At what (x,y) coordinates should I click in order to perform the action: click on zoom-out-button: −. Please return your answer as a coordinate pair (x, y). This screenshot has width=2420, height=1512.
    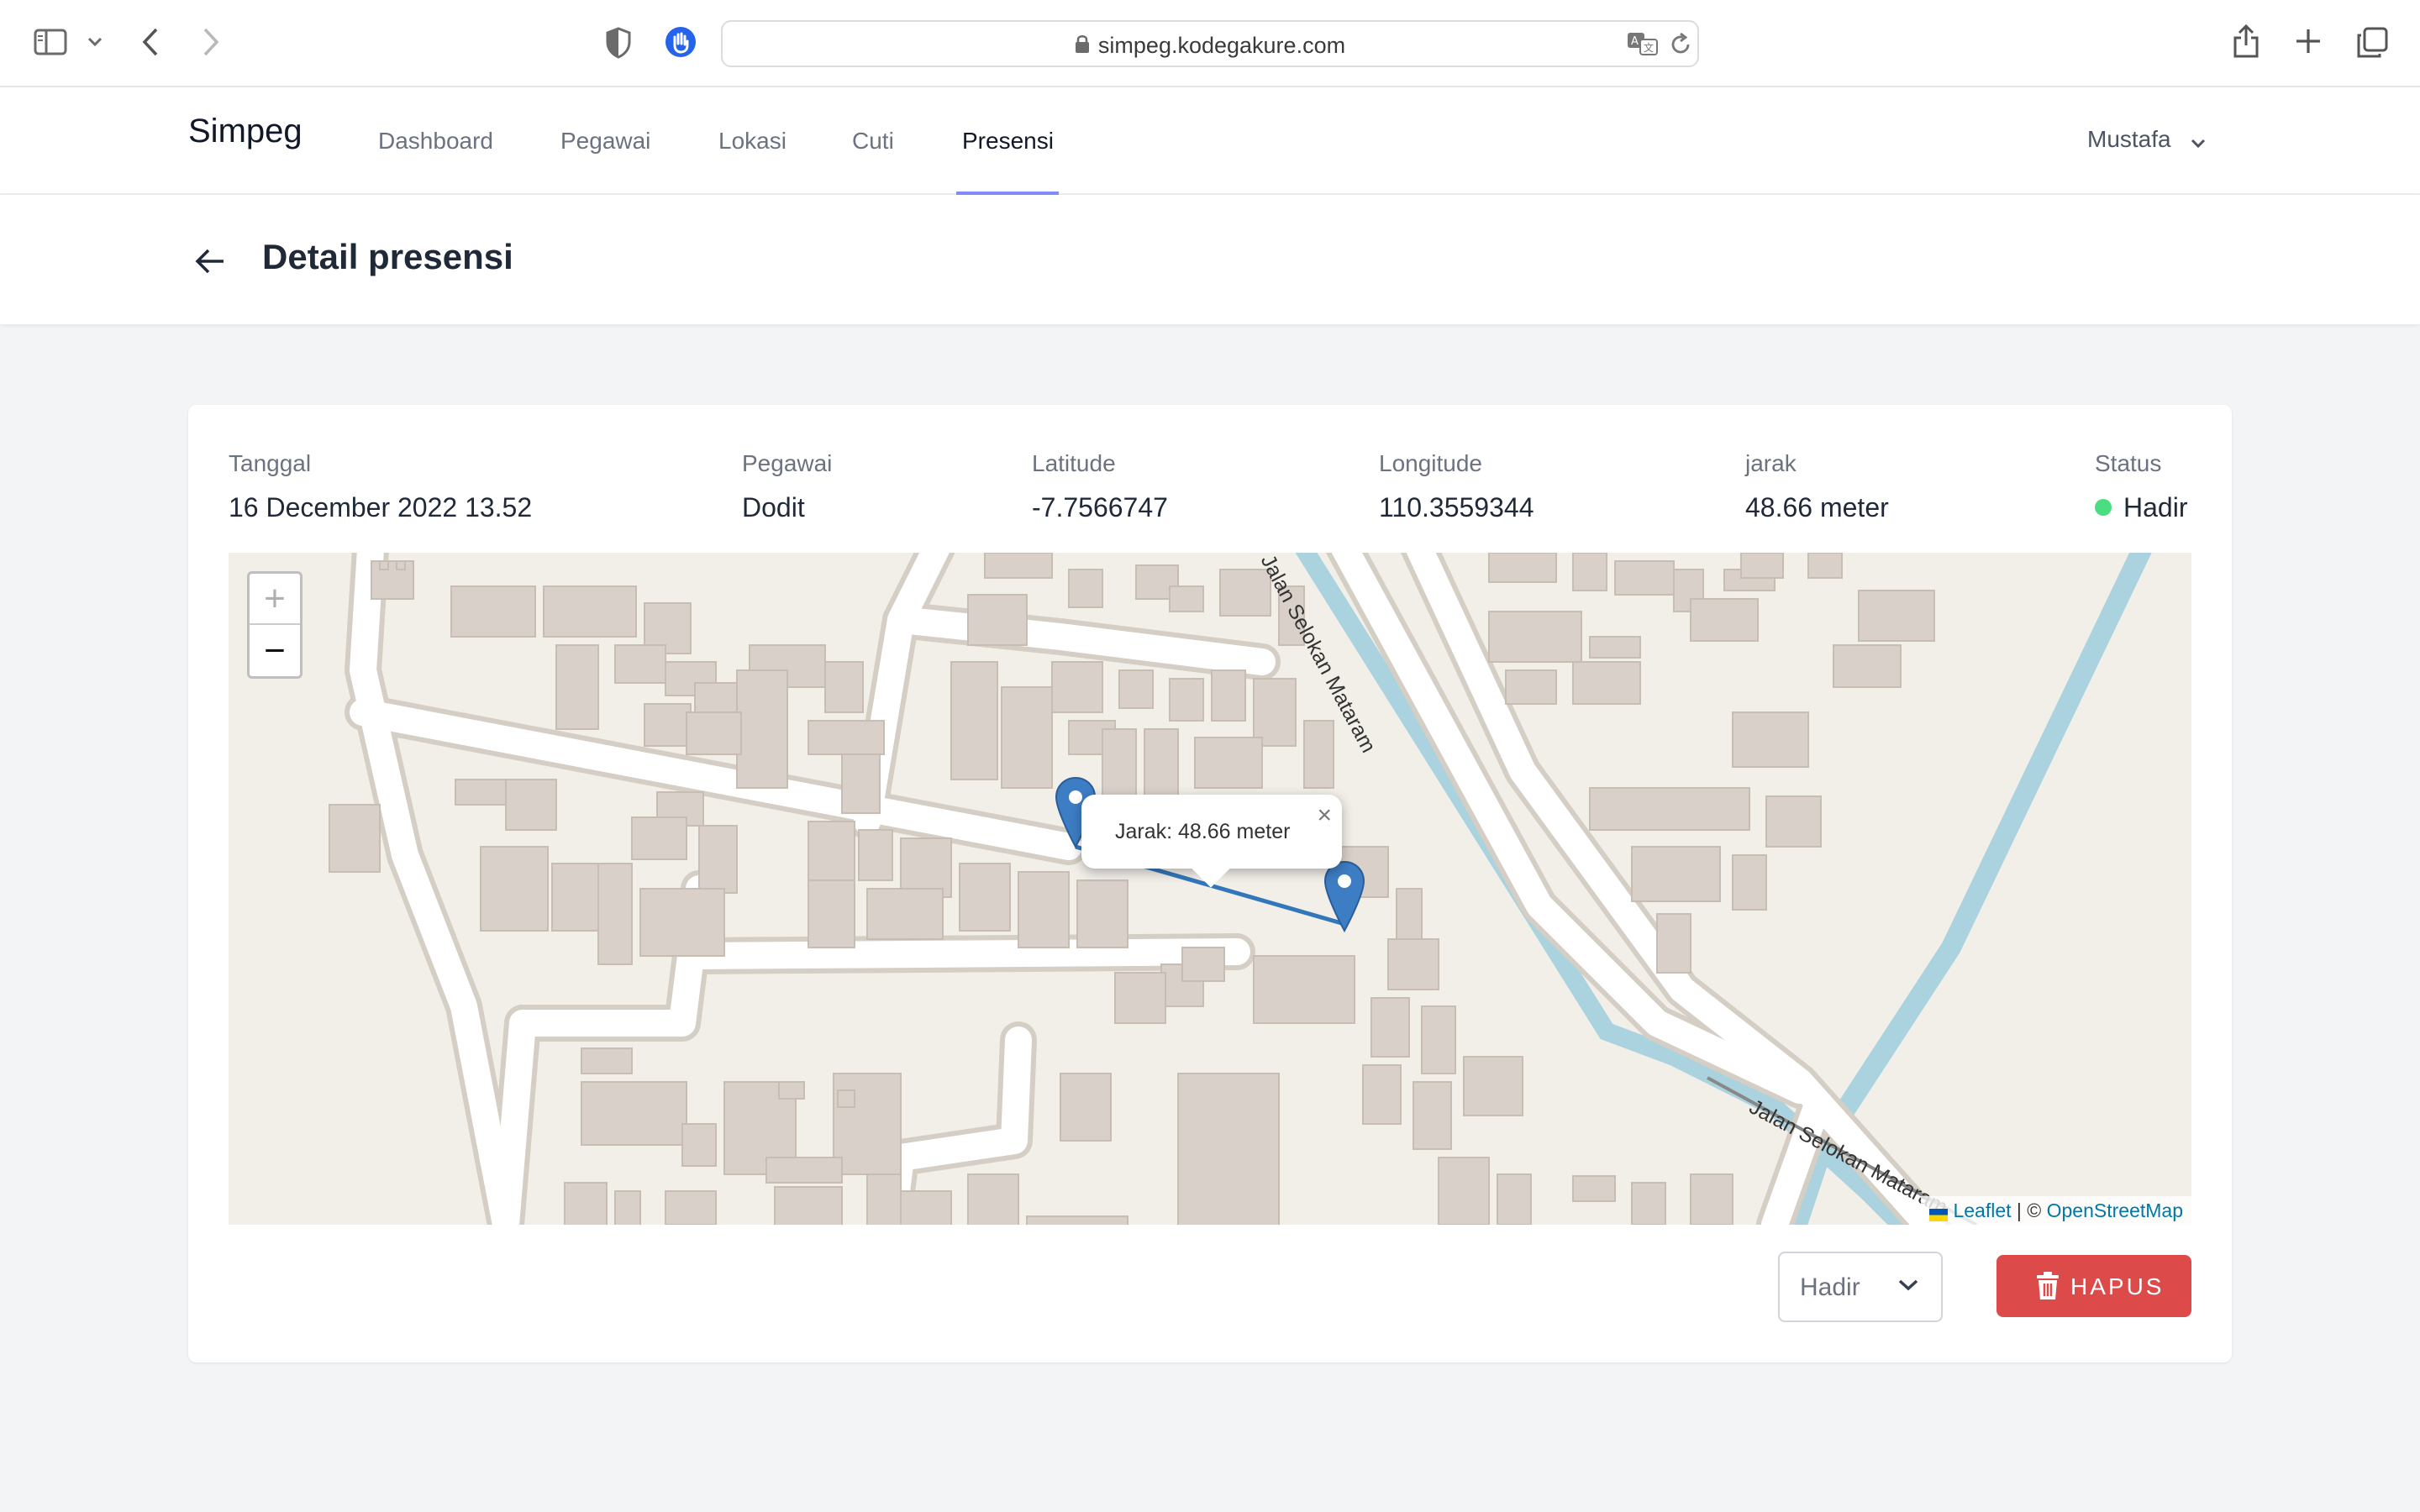
    Looking at the image, I should click on (275, 650).